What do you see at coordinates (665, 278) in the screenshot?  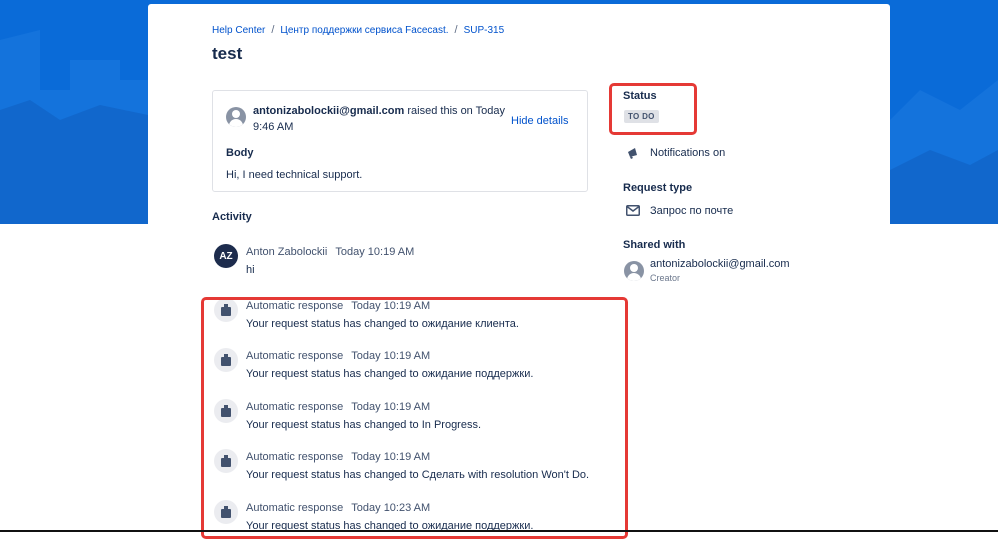 I see `shared-role: Creator` at bounding box center [665, 278].